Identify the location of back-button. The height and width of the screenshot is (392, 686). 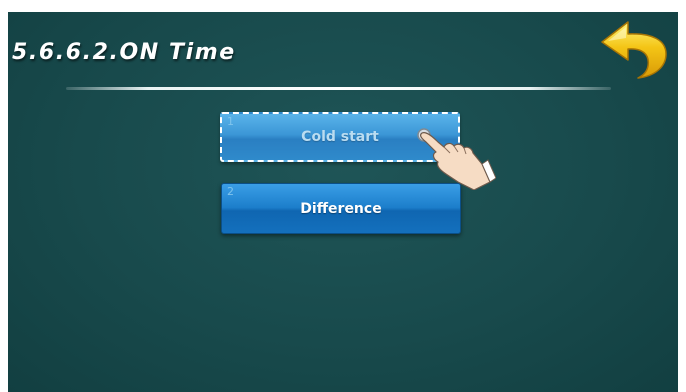
(634, 49).